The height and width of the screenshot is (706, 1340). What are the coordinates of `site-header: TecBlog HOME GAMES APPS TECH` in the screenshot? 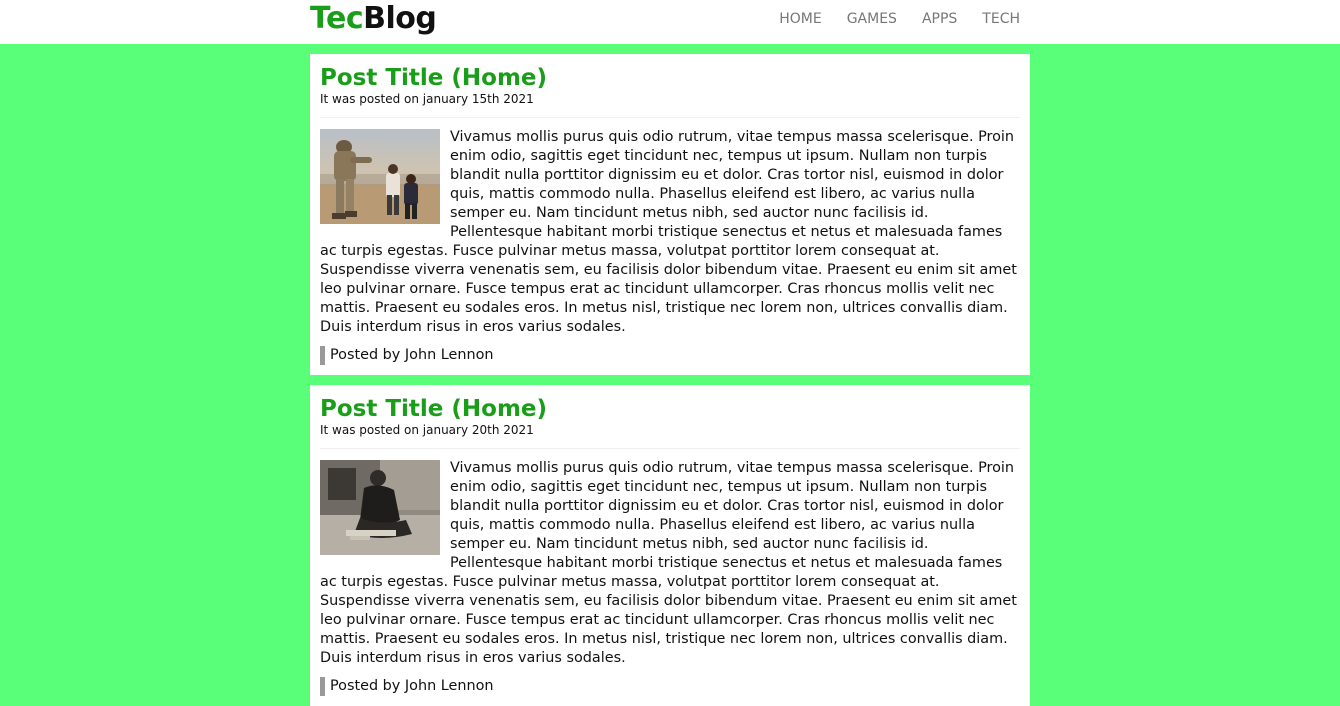 It's located at (670, 22).